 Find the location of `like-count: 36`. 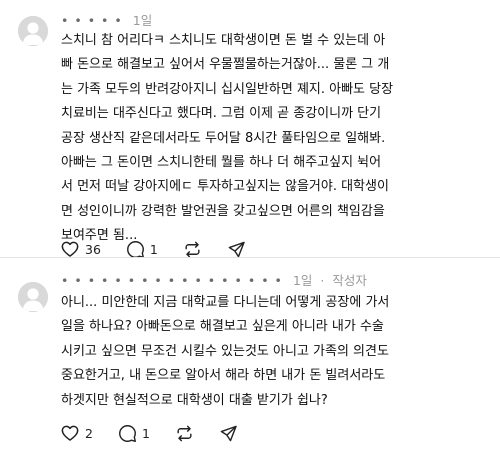

like-count: 36 is located at coordinates (93, 249).